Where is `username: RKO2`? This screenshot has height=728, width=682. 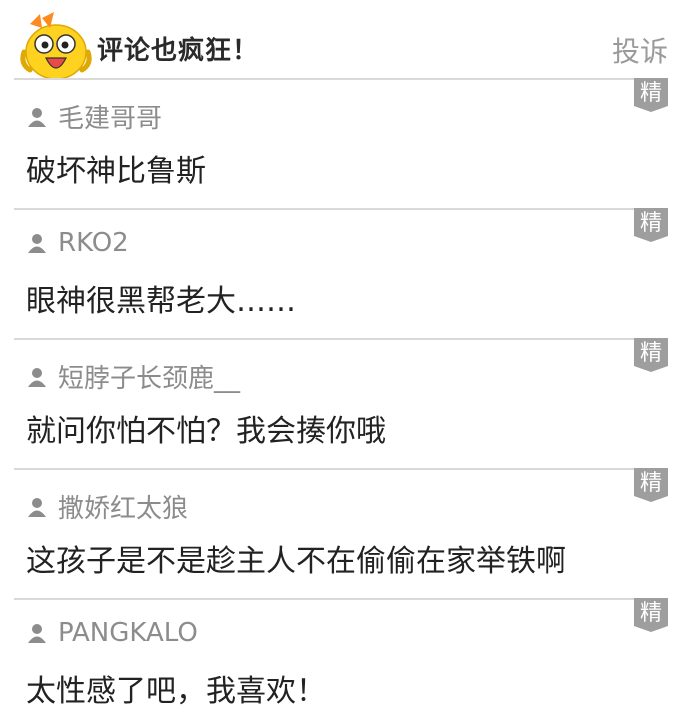 username: RKO2 is located at coordinates (93, 243).